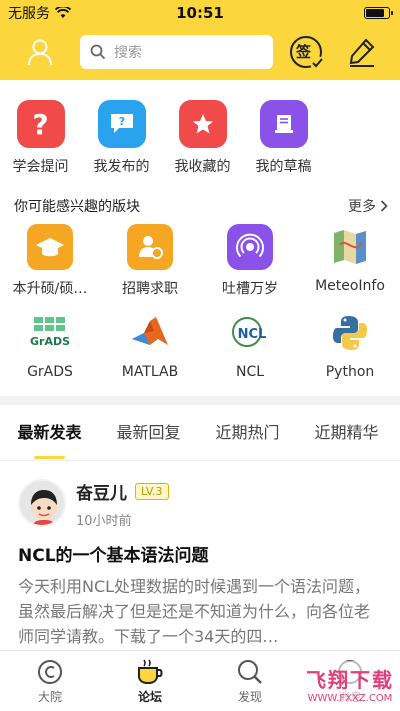 Image resolution: width=400 pixels, height=711 pixels. Describe the element at coordinates (384, 206) in the screenshot. I see `chevron-right-icon` at that location.